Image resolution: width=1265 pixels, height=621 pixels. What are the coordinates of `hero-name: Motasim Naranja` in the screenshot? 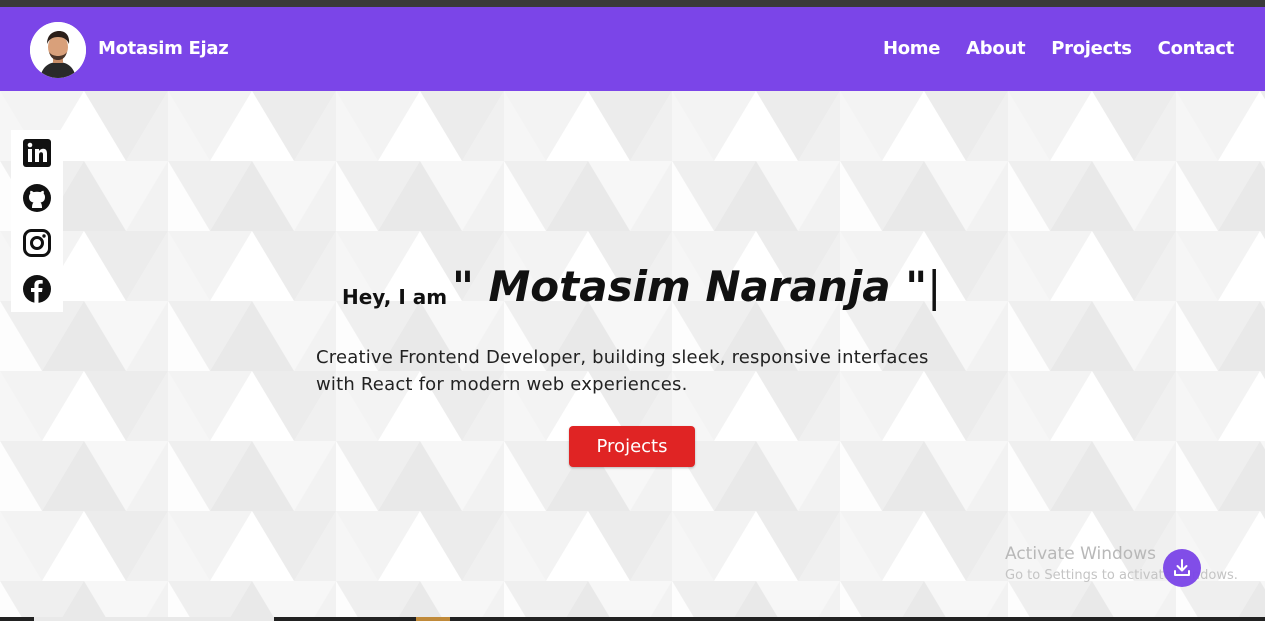 It's located at (689, 286).